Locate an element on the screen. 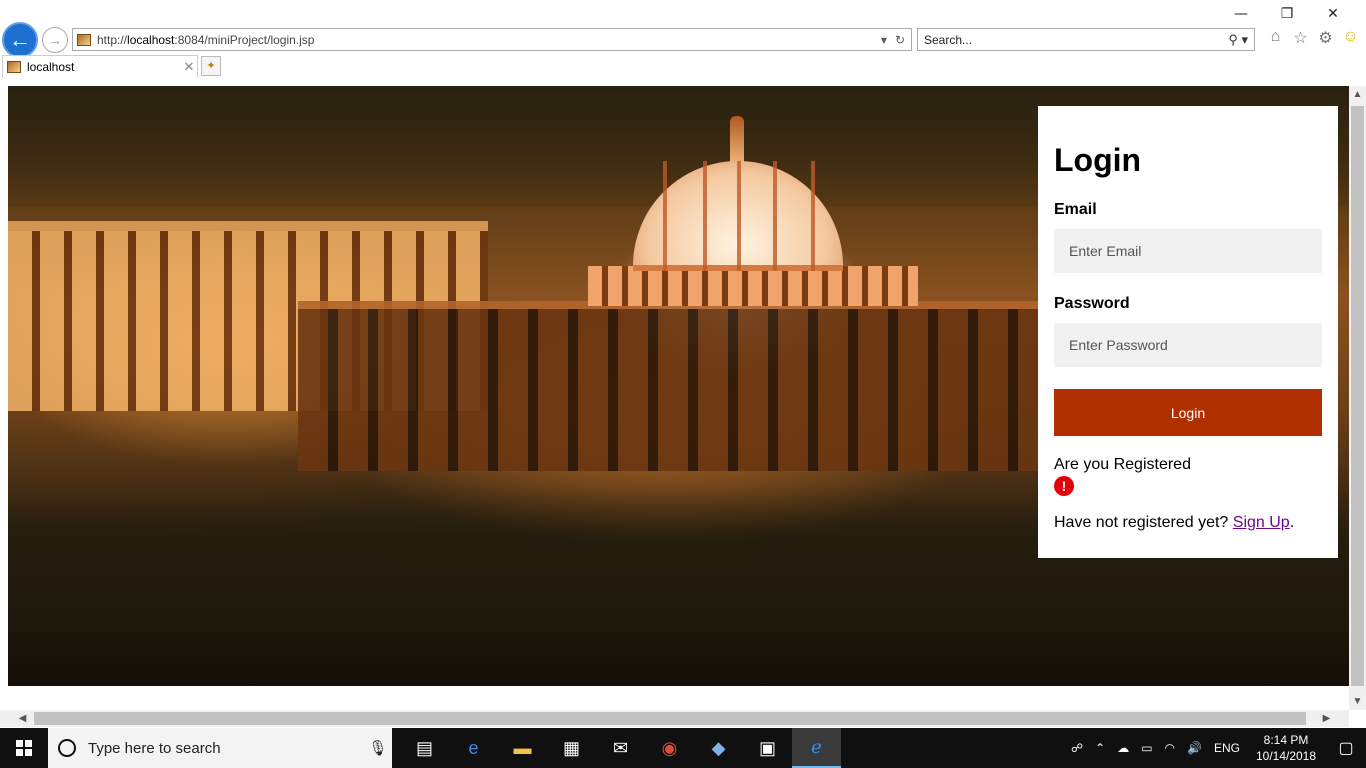 This screenshot has width=1366, height=768. scroll-up-icon: ▲ is located at coordinates (1357, 94).